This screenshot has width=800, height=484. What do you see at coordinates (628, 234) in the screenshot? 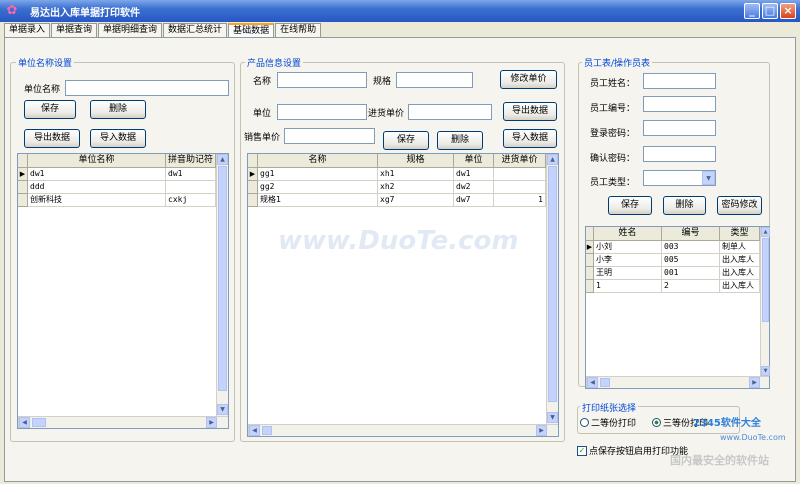
I see `column-header: 姓名` at bounding box center [628, 234].